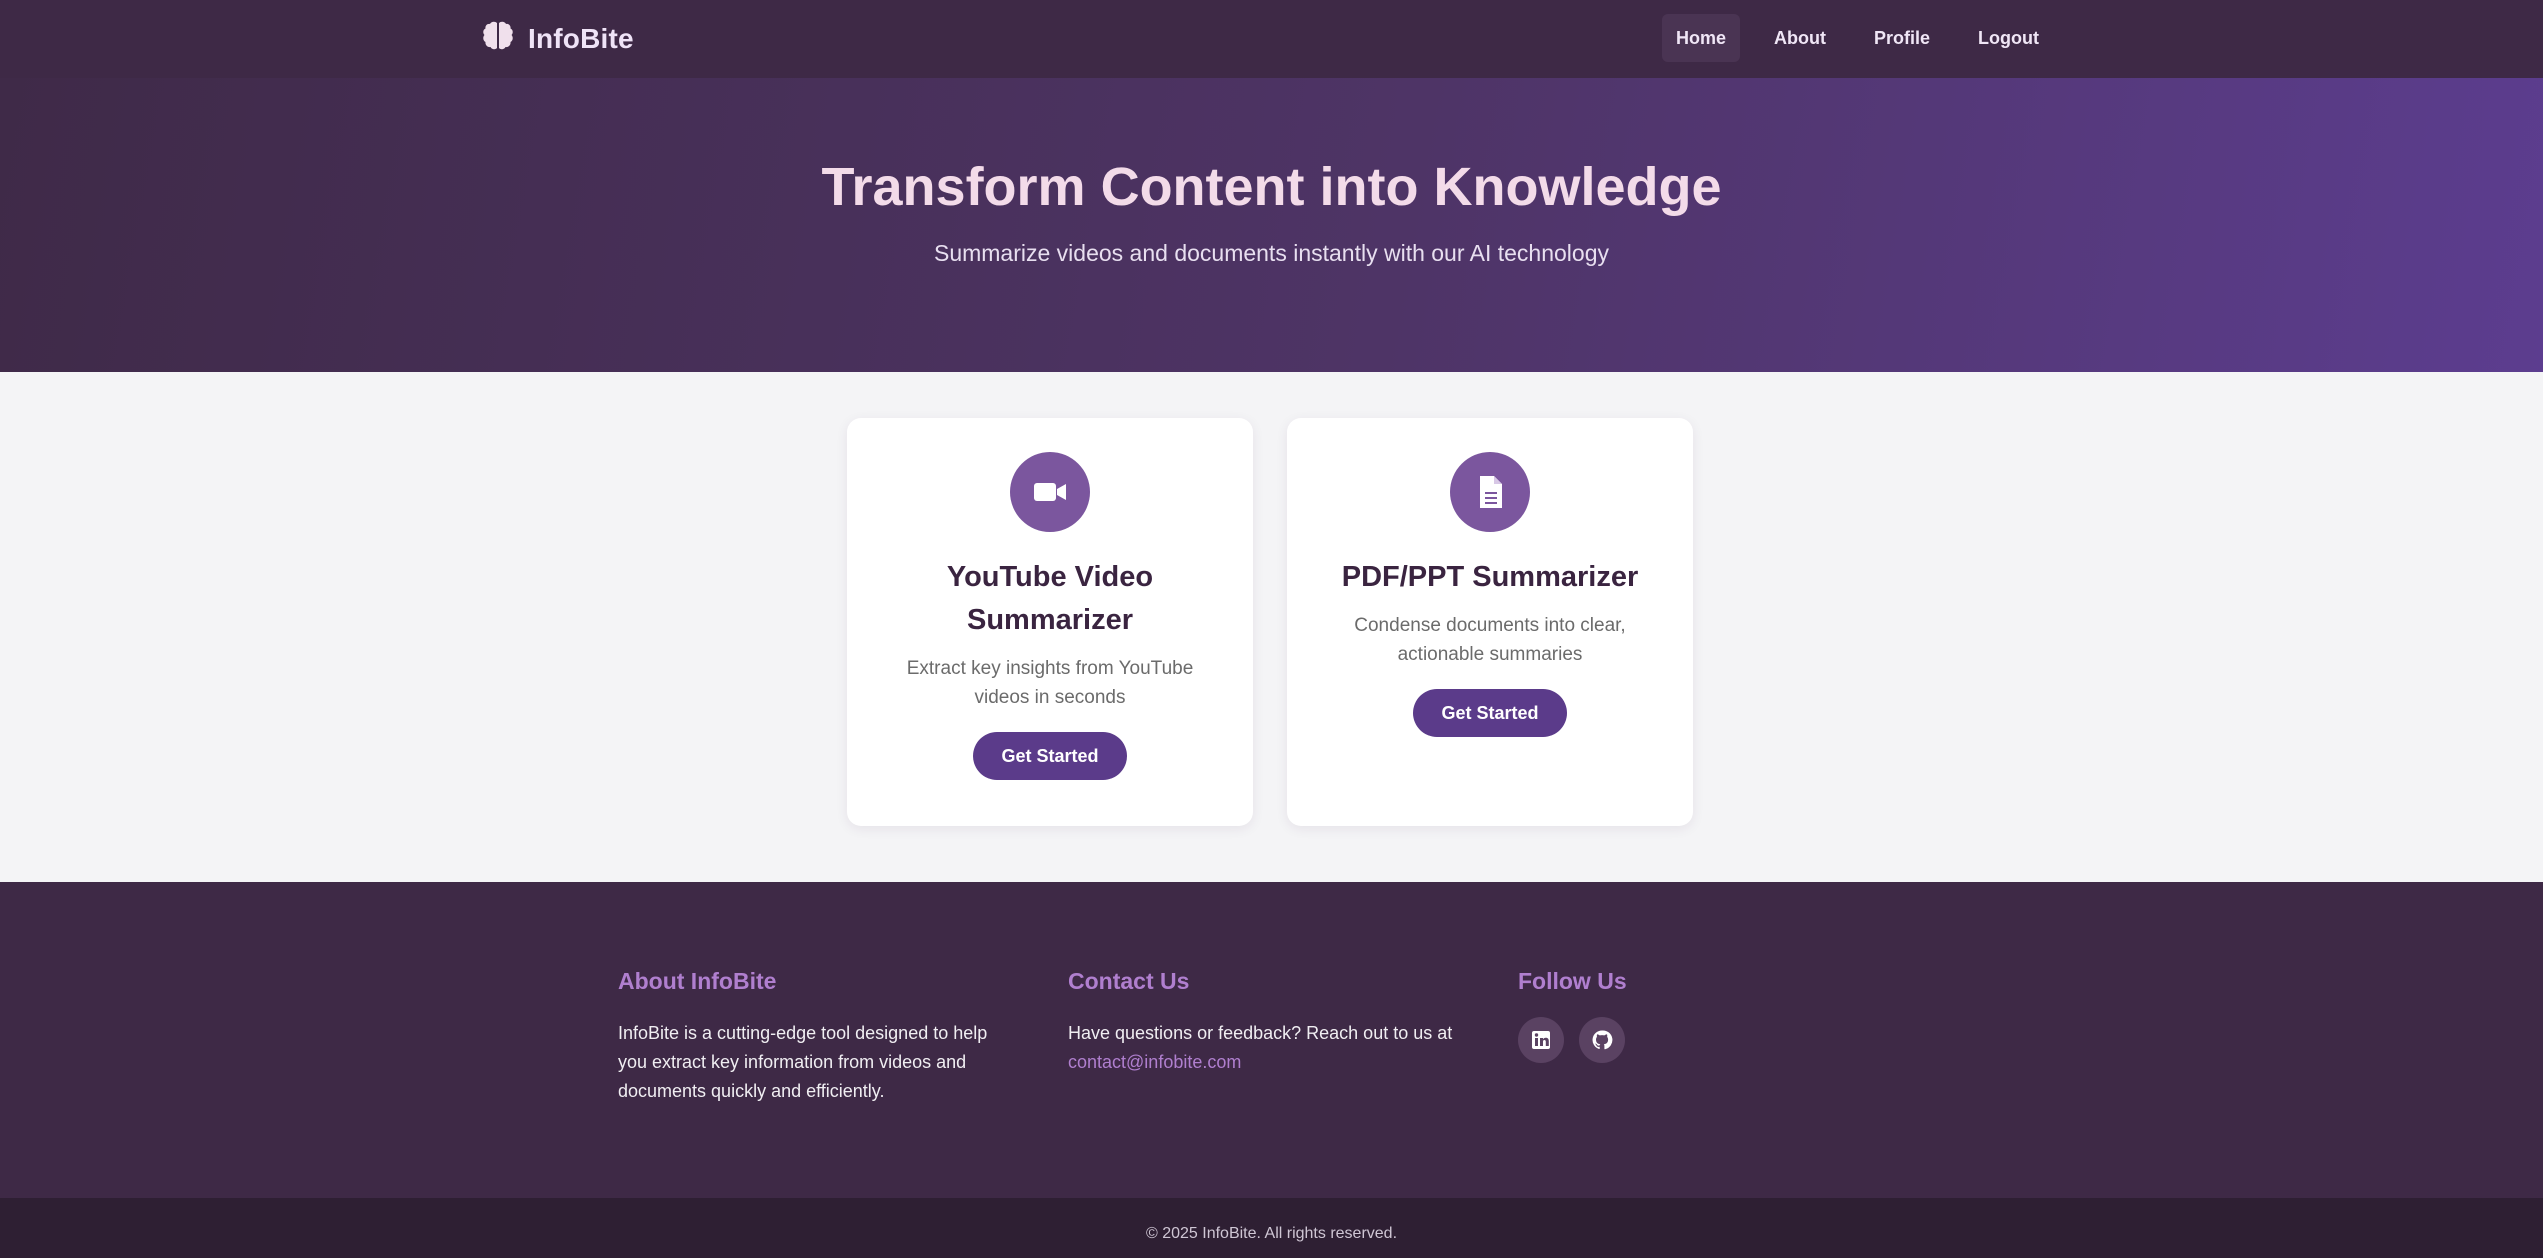 The image size is (2543, 1258). Describe the element at coordinates (1050, 756) in the screenshot. I see `youtube-get-started-button: Get Started` at that location.